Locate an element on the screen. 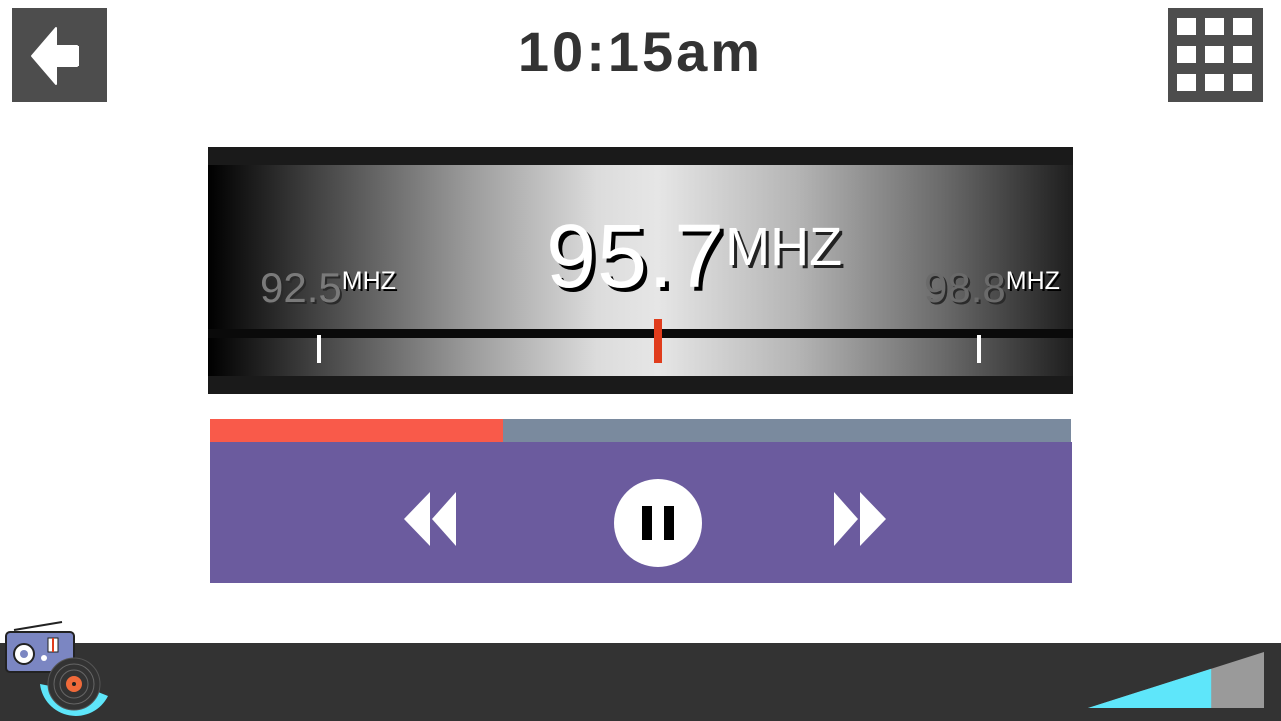 The image size is (1281, 721). dial-tick-next is located at coordinates (979, 349).